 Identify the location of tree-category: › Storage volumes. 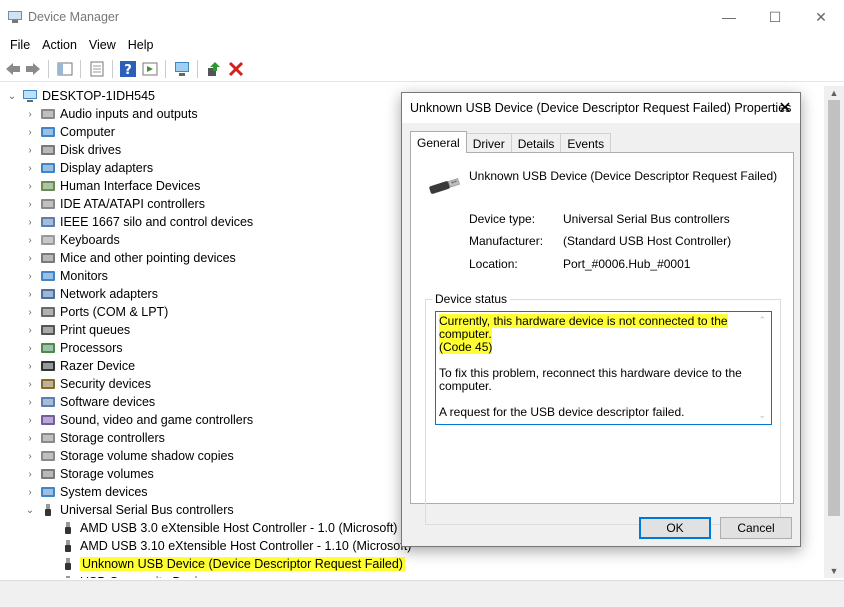
(89, 474).